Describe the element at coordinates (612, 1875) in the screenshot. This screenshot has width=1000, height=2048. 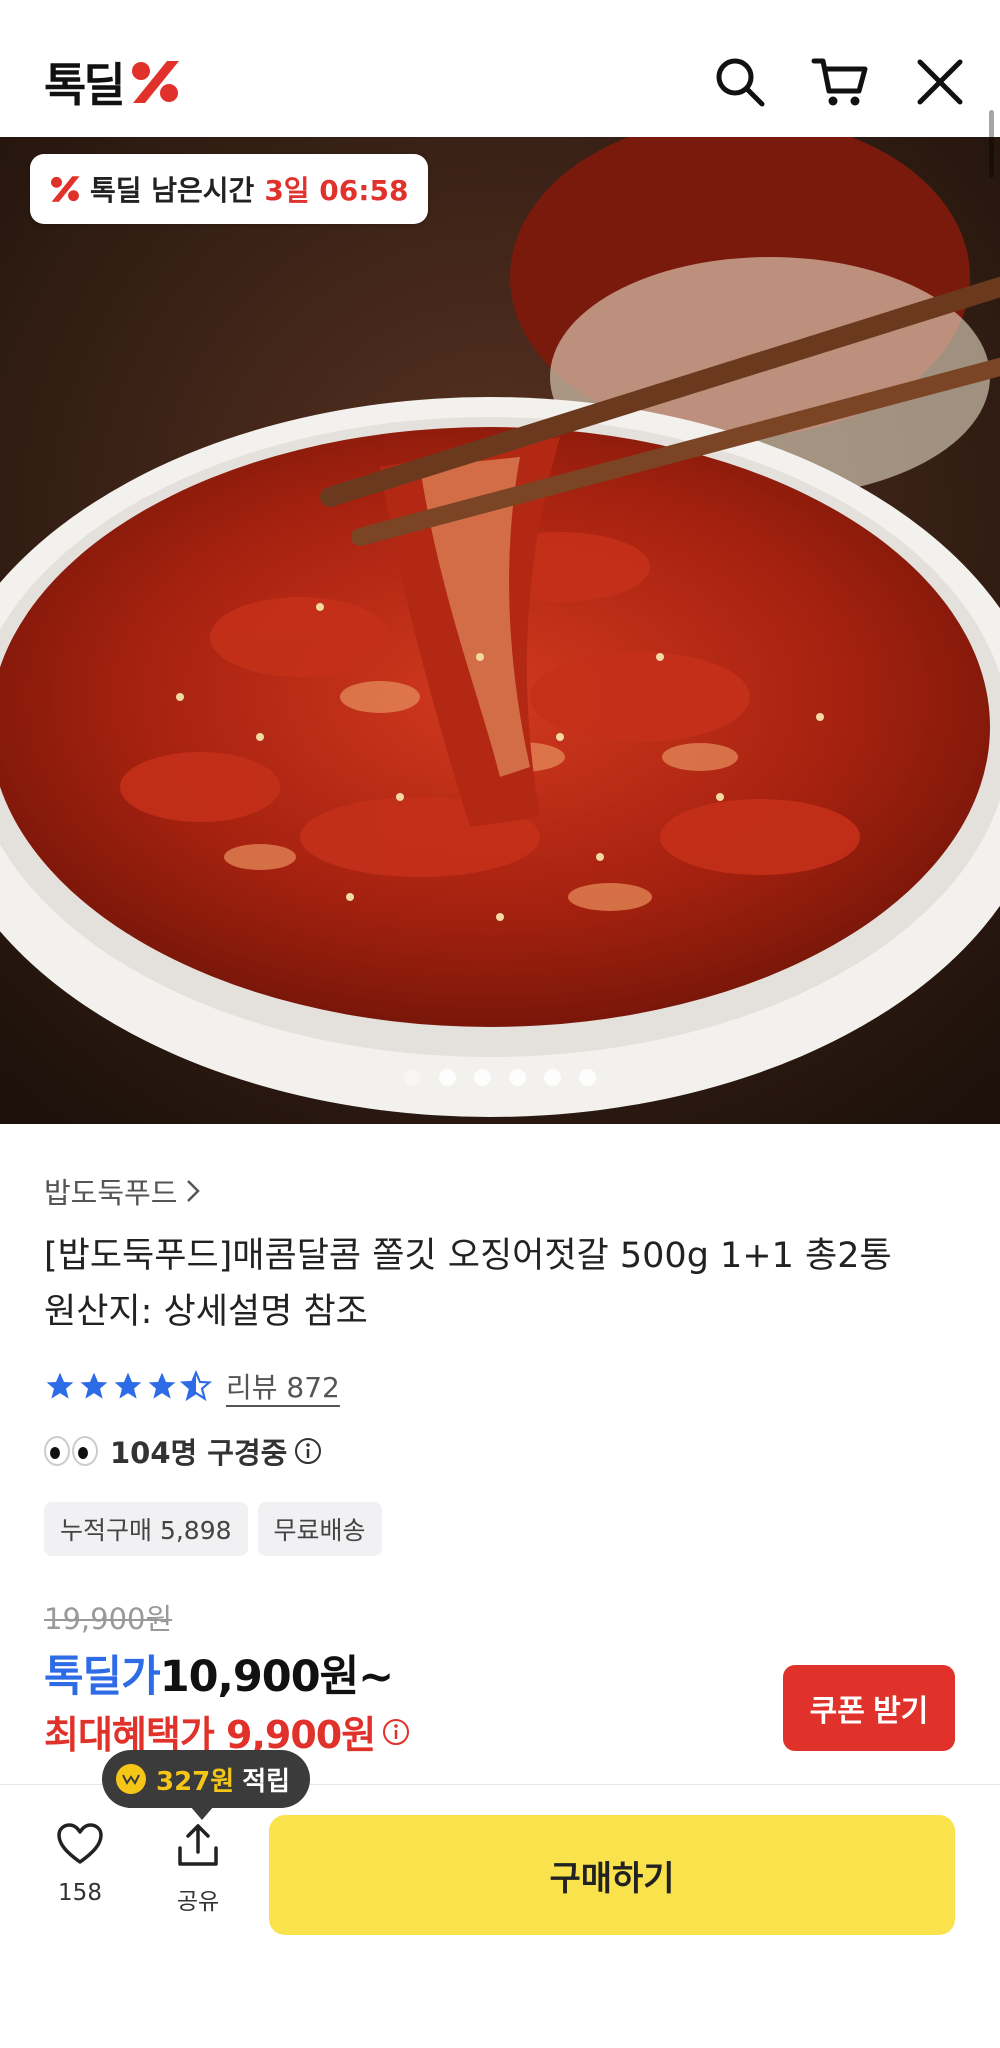
I see `buy-button: 구매하기` at that location.